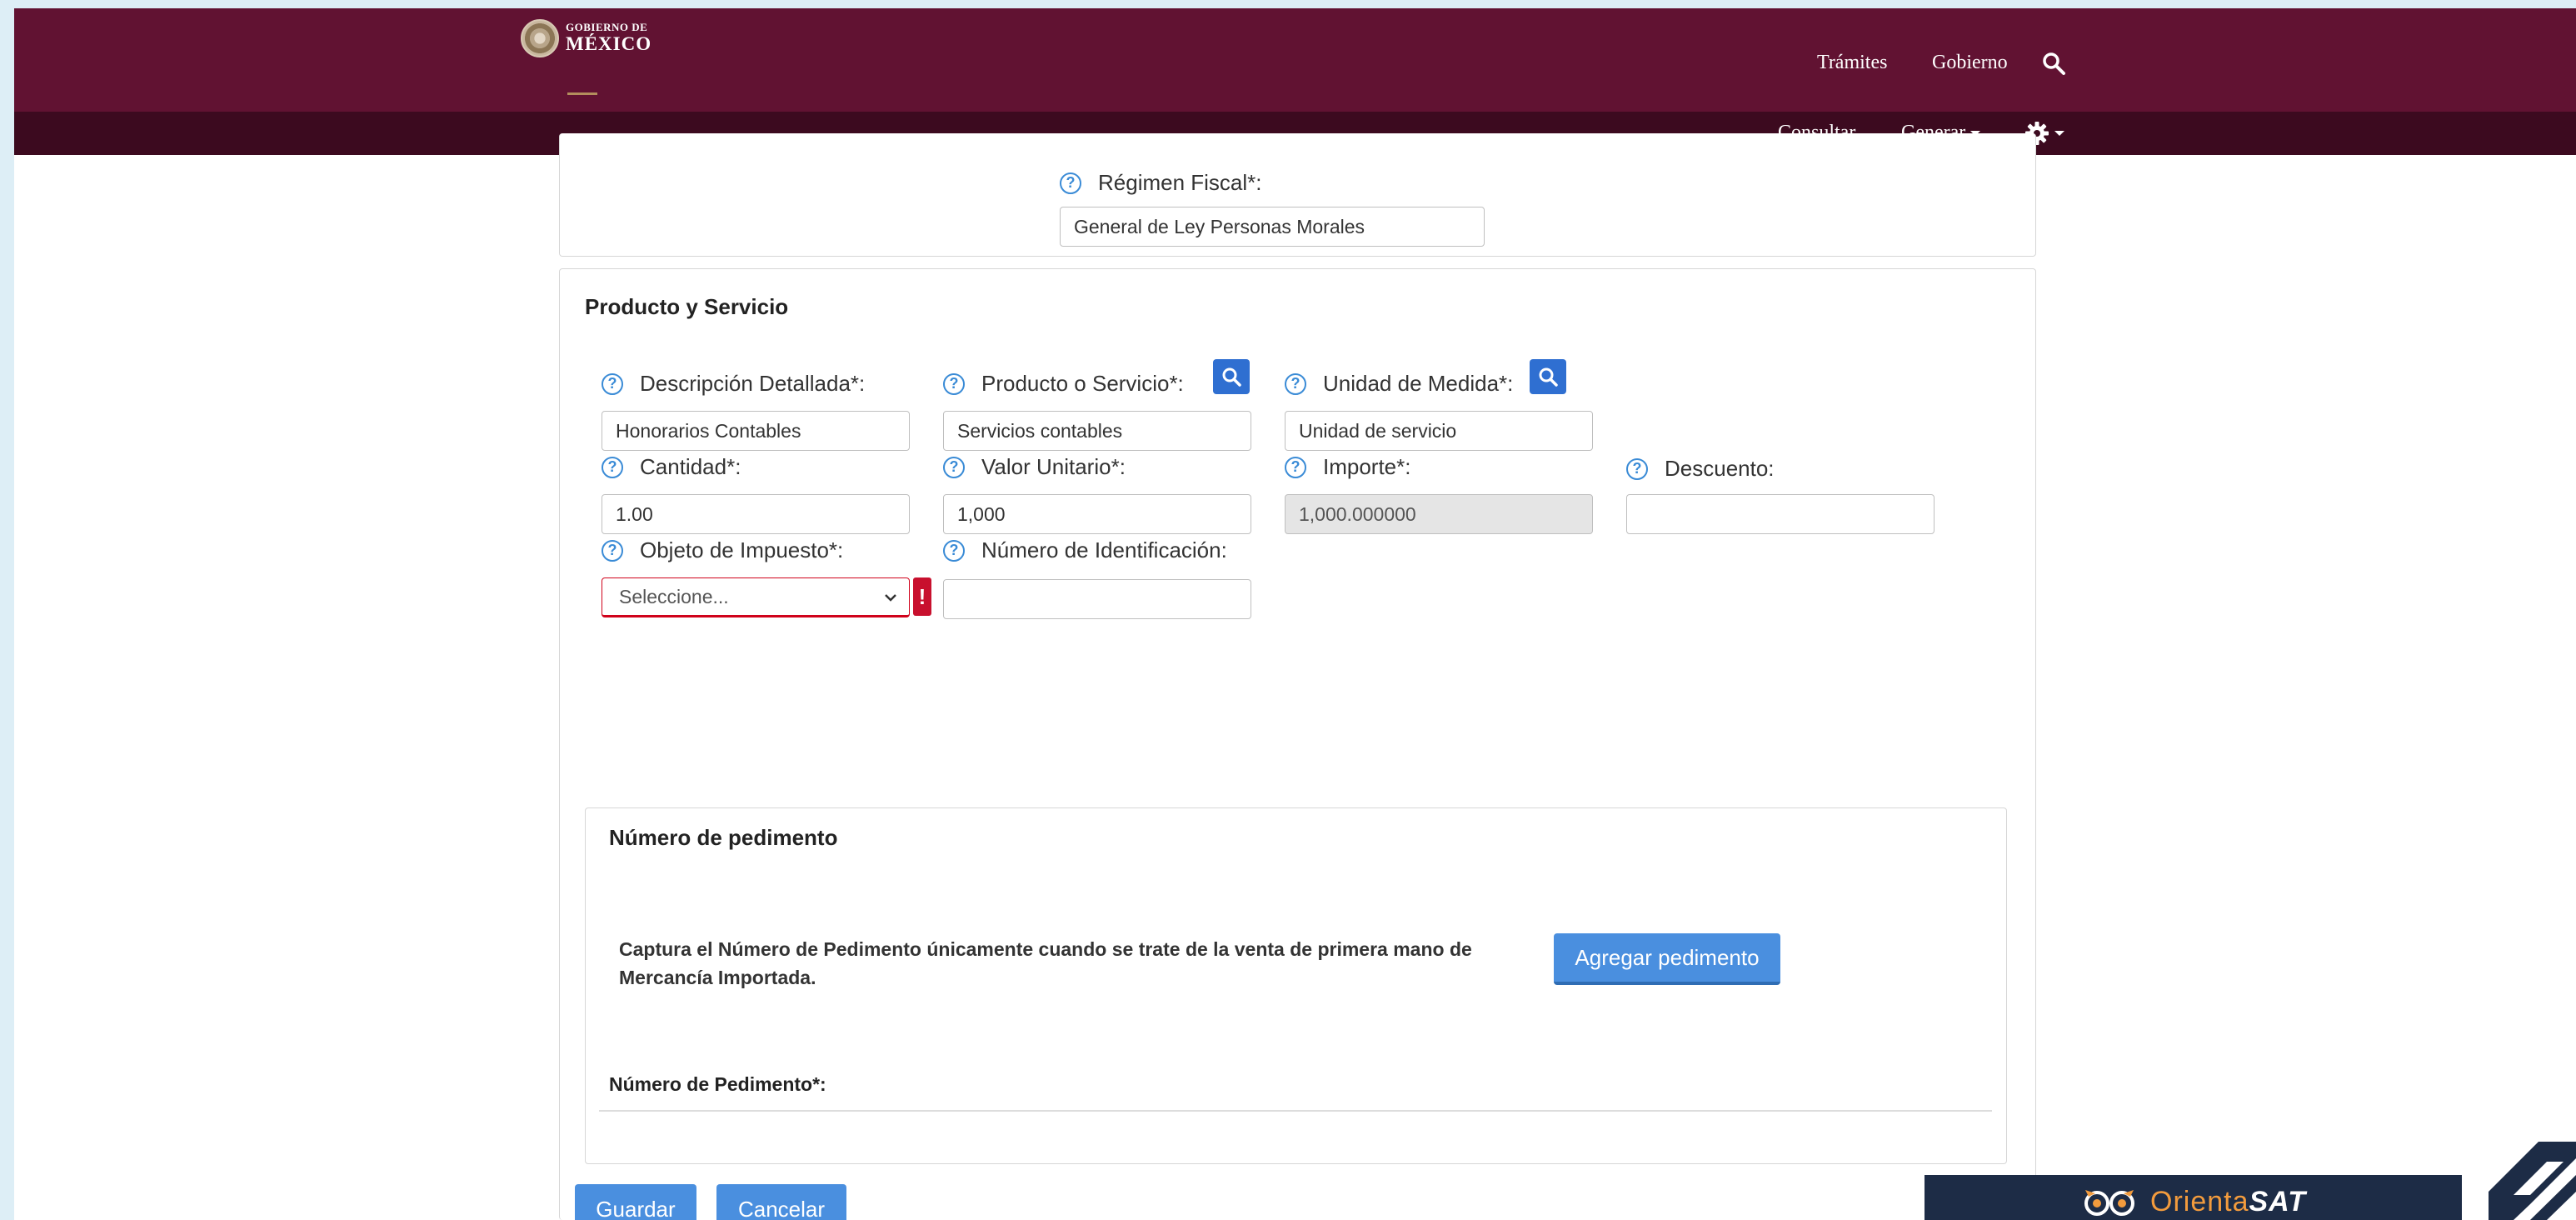 The image size is (2576, 1220). What do you see at coordinates (2277, 1201) in the screenshot?
I see `orienta-sat-text: SAT` at bounding box center [2277, 1201].